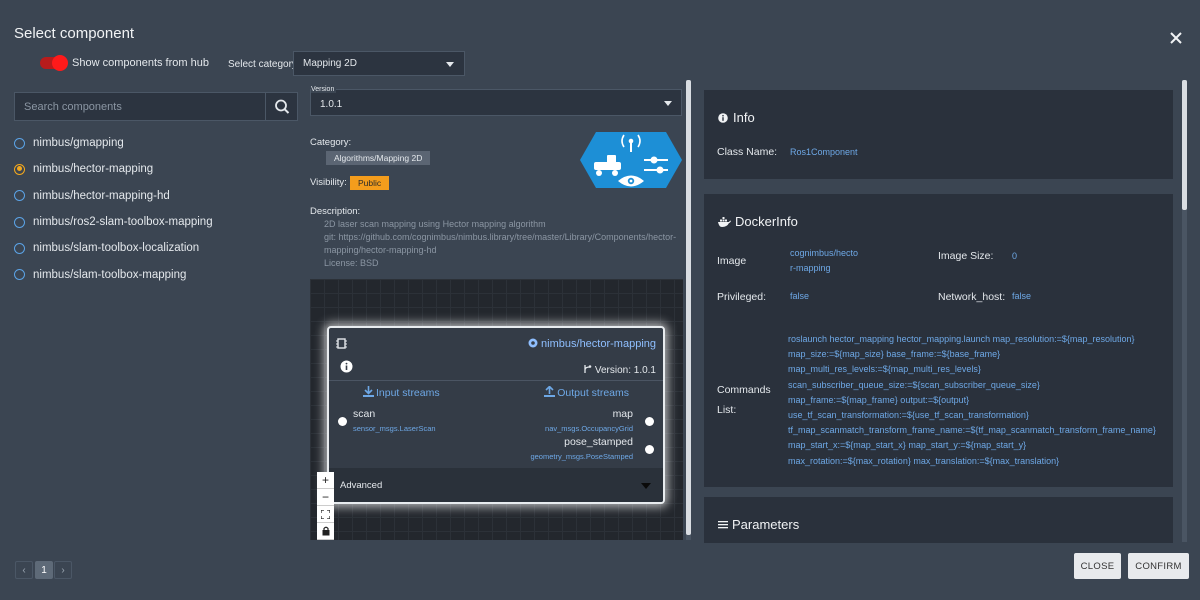 The width and height of the screenshot is (1200, 600). Describe the element at coordinates (742, 297) in the screenshot. I see `privileged-label: Privileged:` at that location.